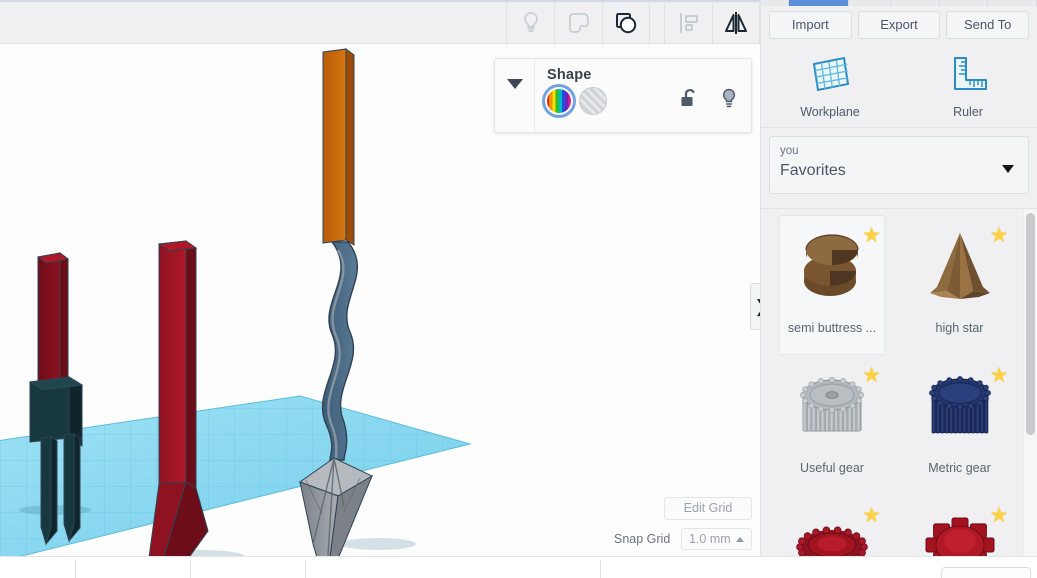  I want to click on align-icon, so click(688, 22).